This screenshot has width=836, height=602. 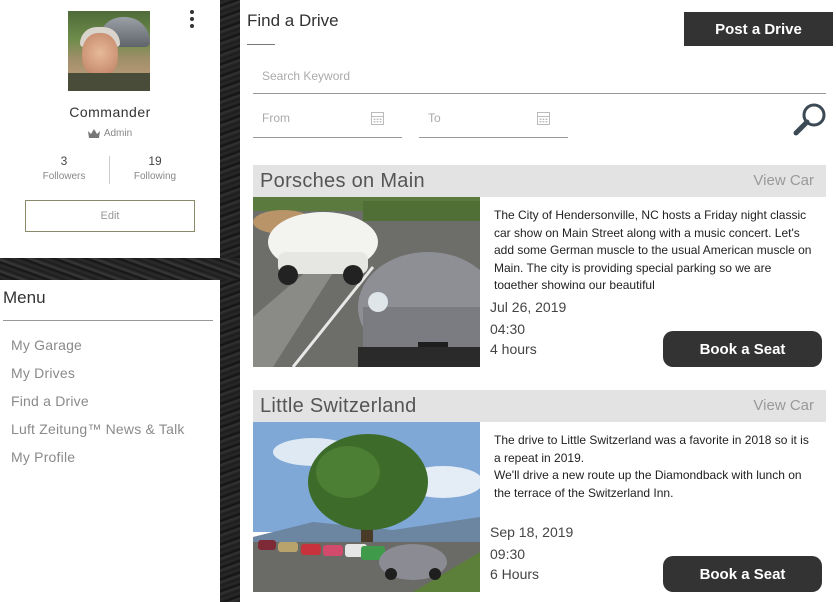 I want to click on profile-name: Commander, so click(x=110, y=112).